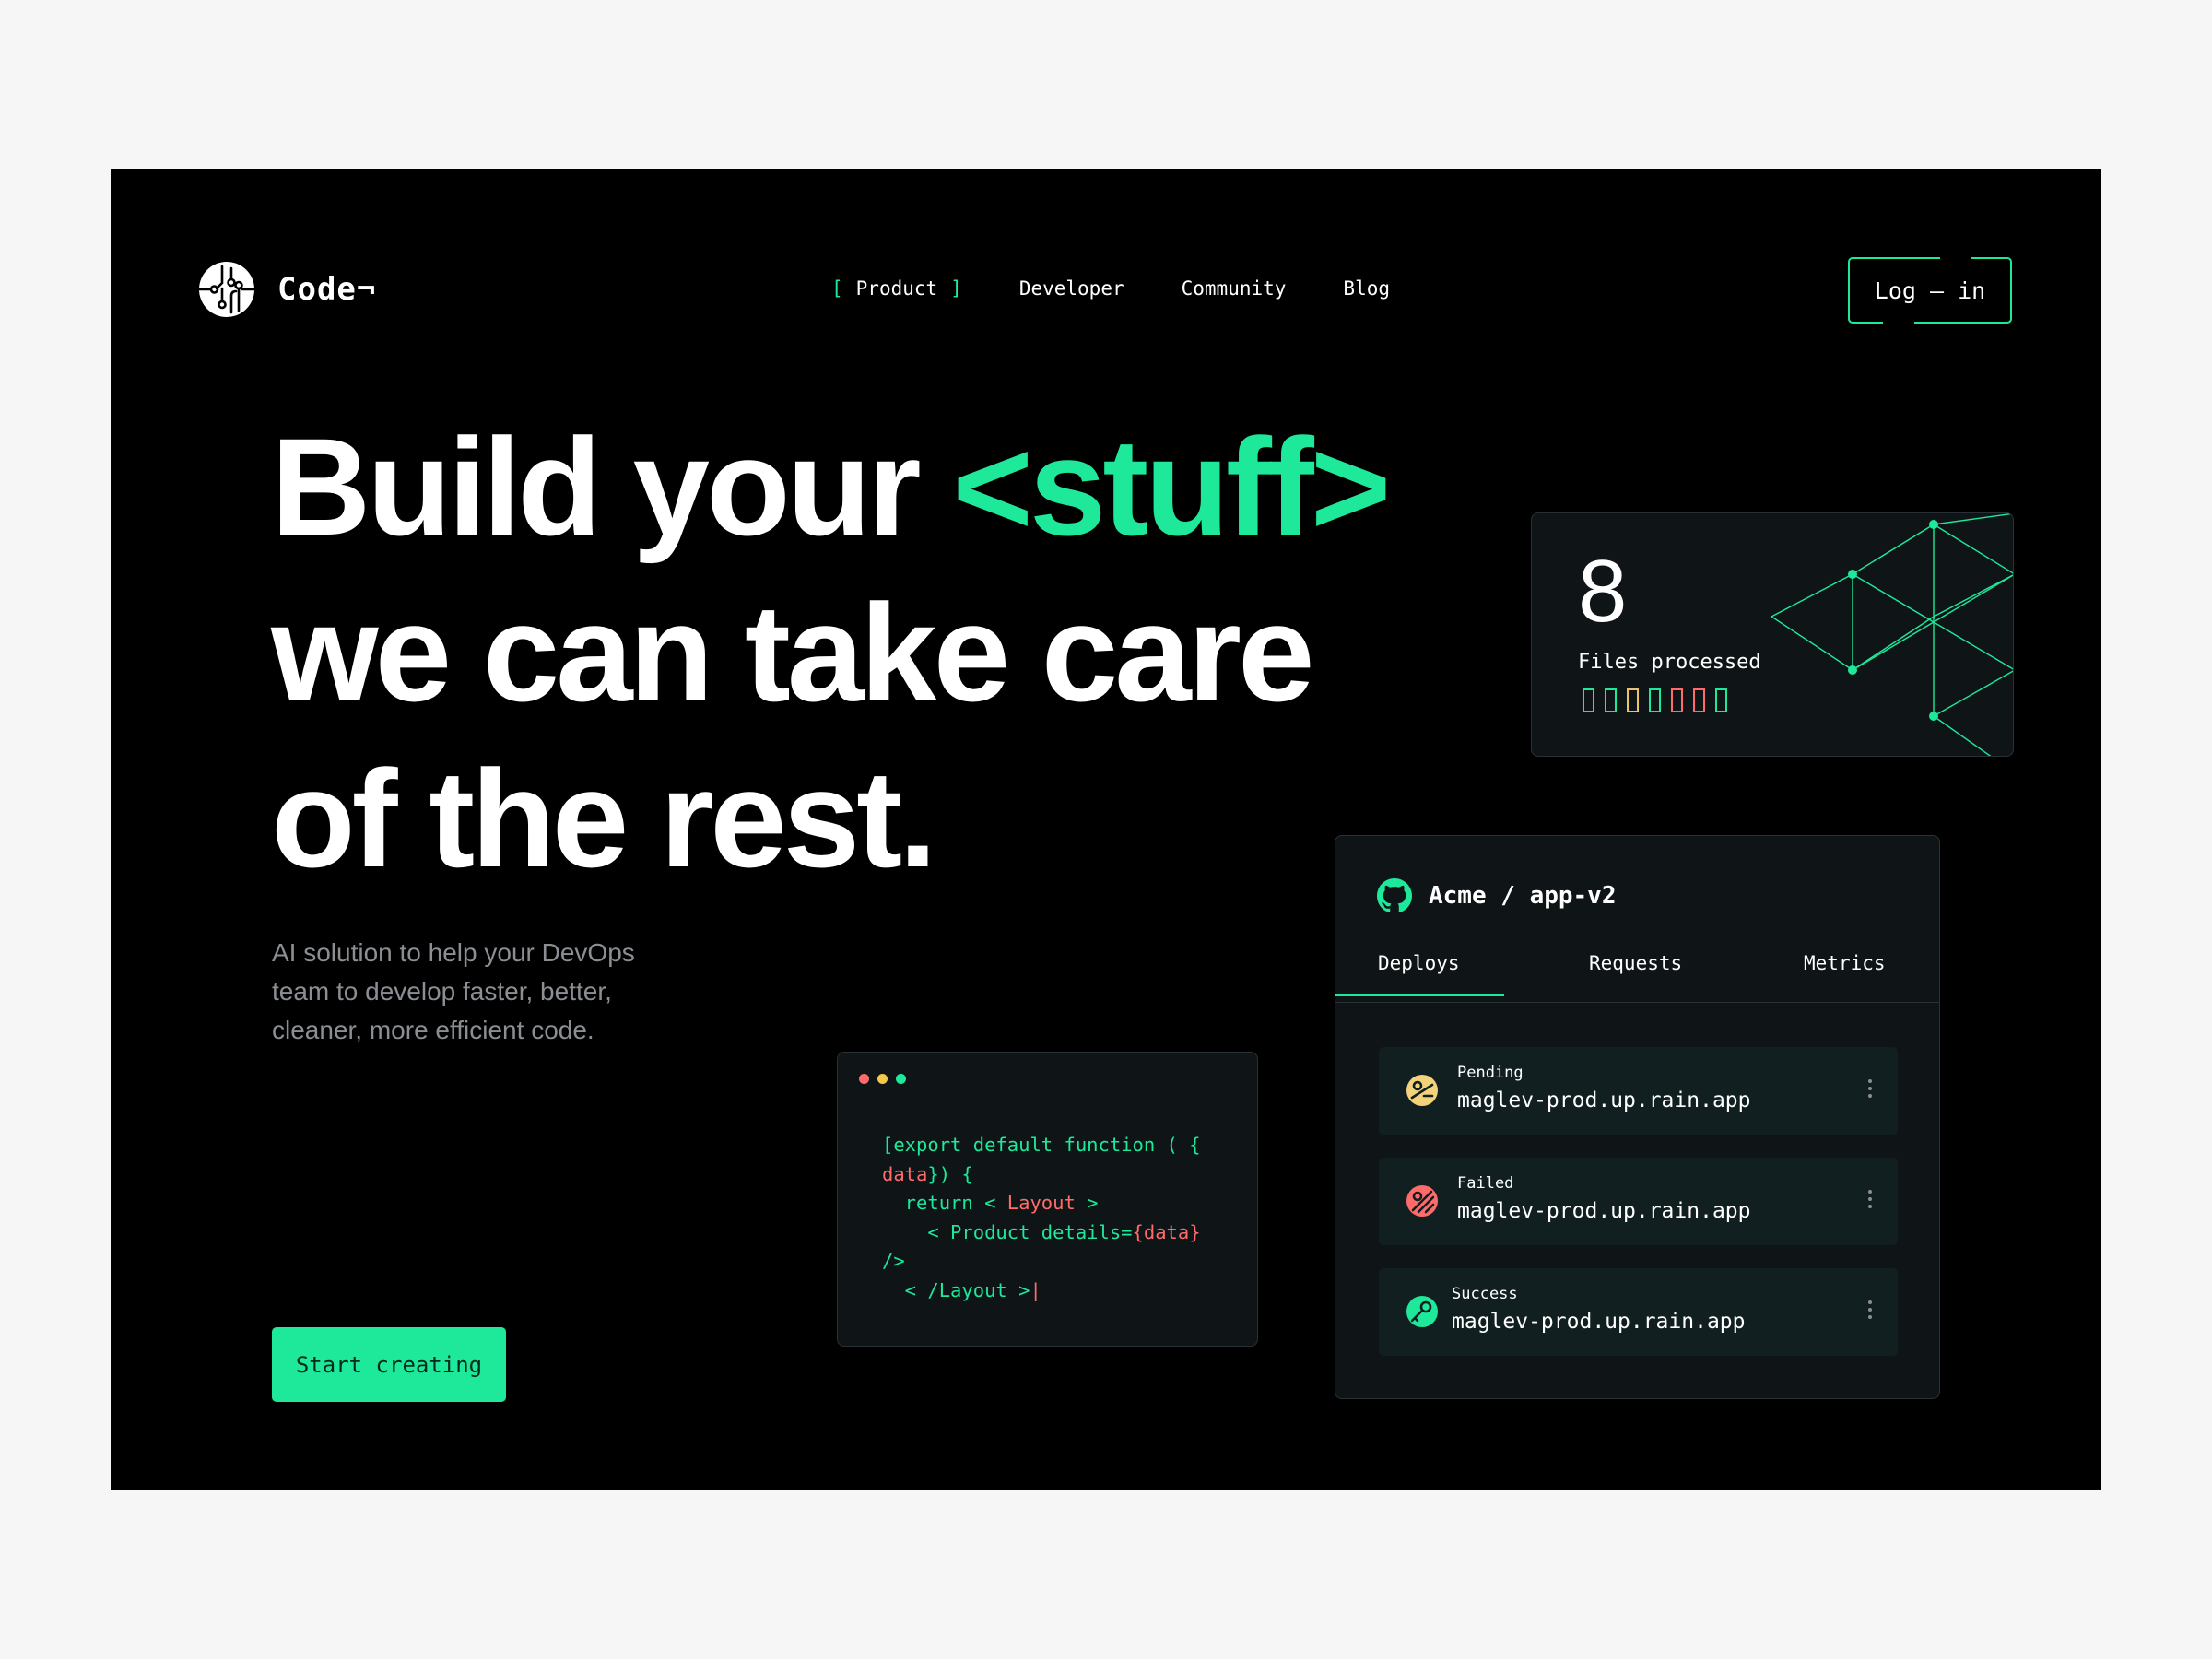  What do you see at coordinates (956, 1289) in the screenshot?
I see `code-token: < /Layout >` at bounding box center [956, 1289].